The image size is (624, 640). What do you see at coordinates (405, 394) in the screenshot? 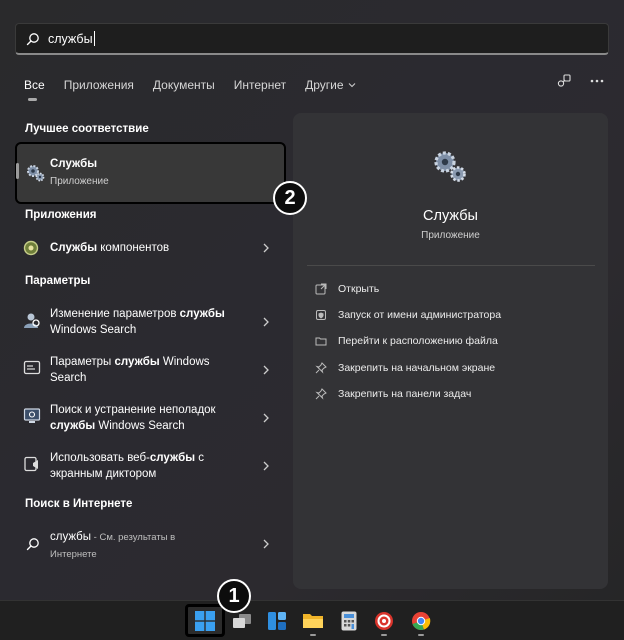
I see `action-label: Закрепить на панели задач` at bounding box center [405, 394].